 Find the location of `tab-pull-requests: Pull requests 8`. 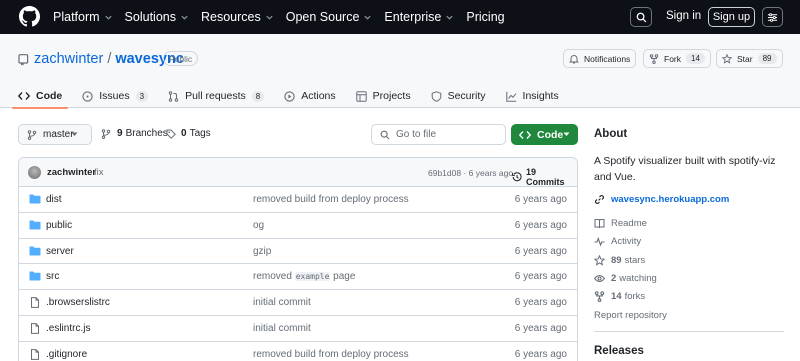

tab-pull-requests: Pull requests 8 is located at coordinates (216, 96).